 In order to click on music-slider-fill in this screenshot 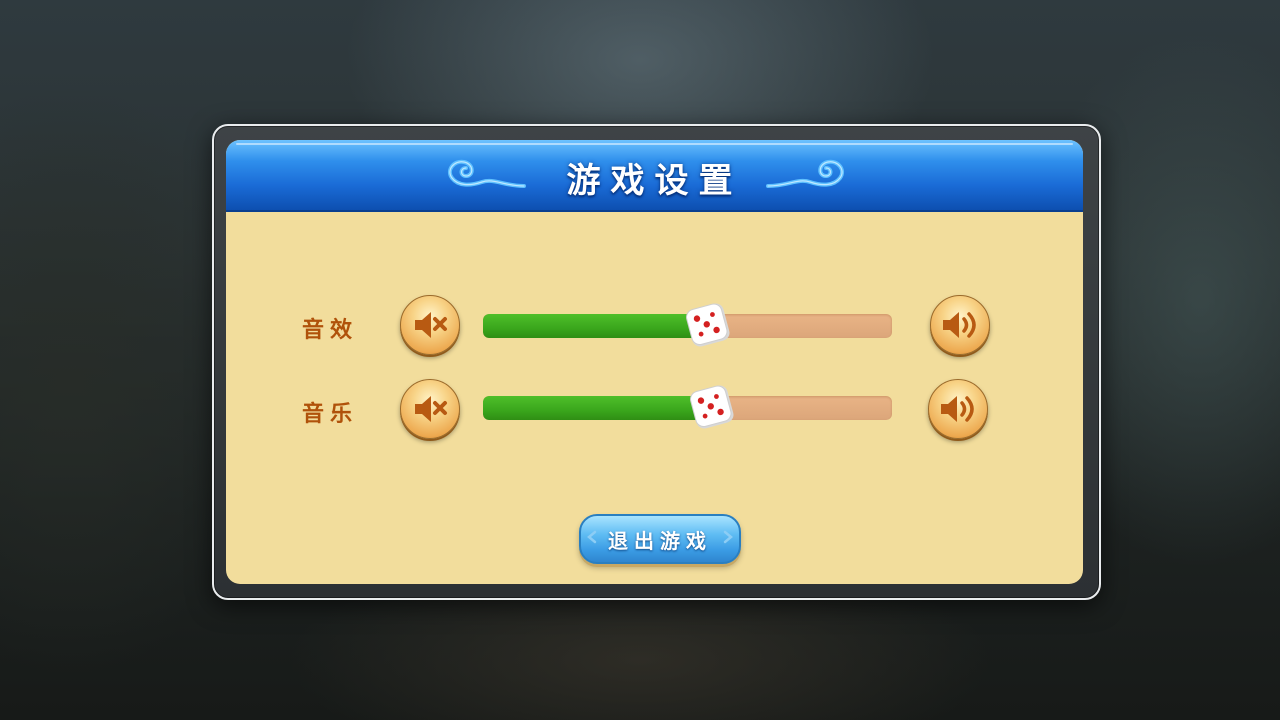, I will do `click(598, 408)`.